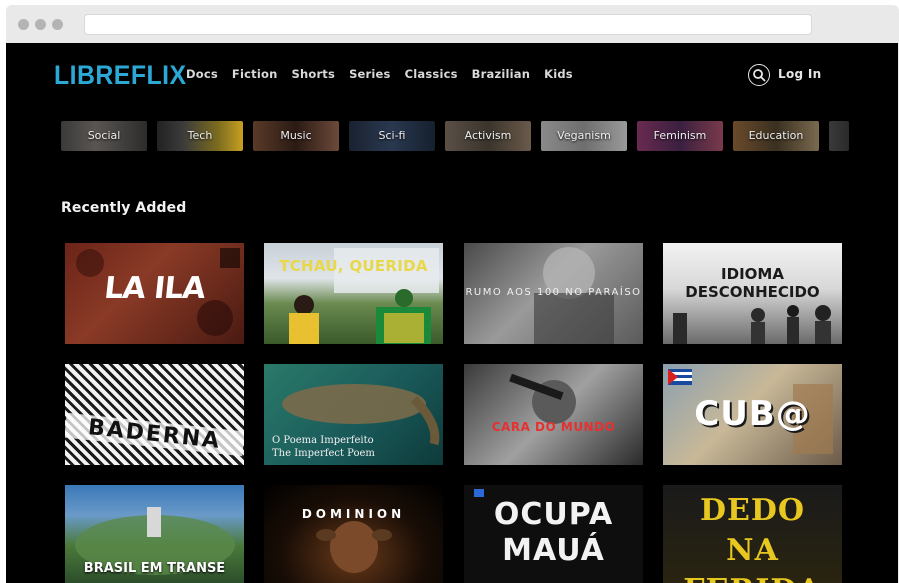 The width and height of the screenshot is (899, 583). What do you see at coordinates (751, 538) in the screenshot?
I see `poster-title: DEDO NA FERIDA` at bounding box center [751, 538].